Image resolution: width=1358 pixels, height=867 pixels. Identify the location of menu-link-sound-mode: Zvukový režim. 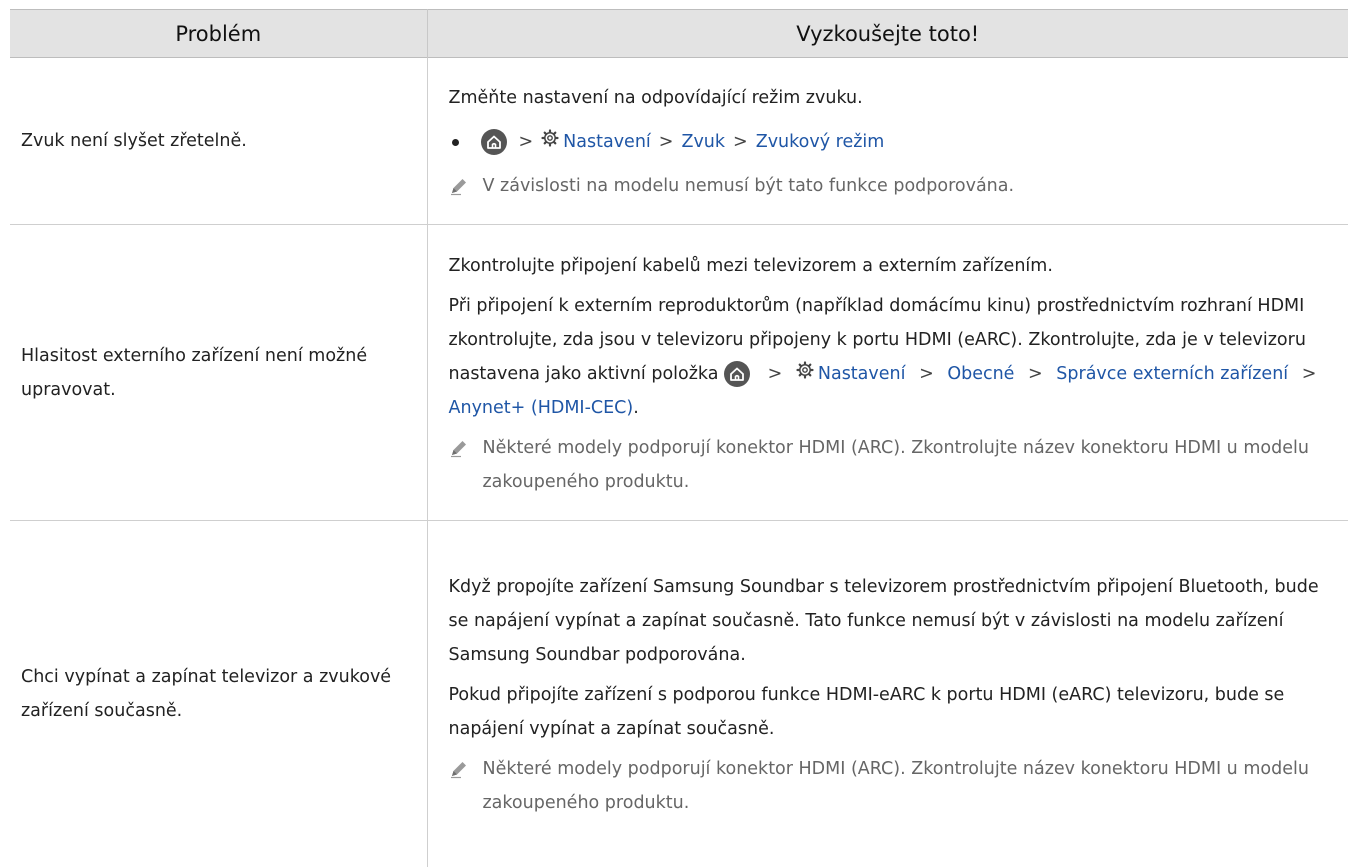
(820, 142).